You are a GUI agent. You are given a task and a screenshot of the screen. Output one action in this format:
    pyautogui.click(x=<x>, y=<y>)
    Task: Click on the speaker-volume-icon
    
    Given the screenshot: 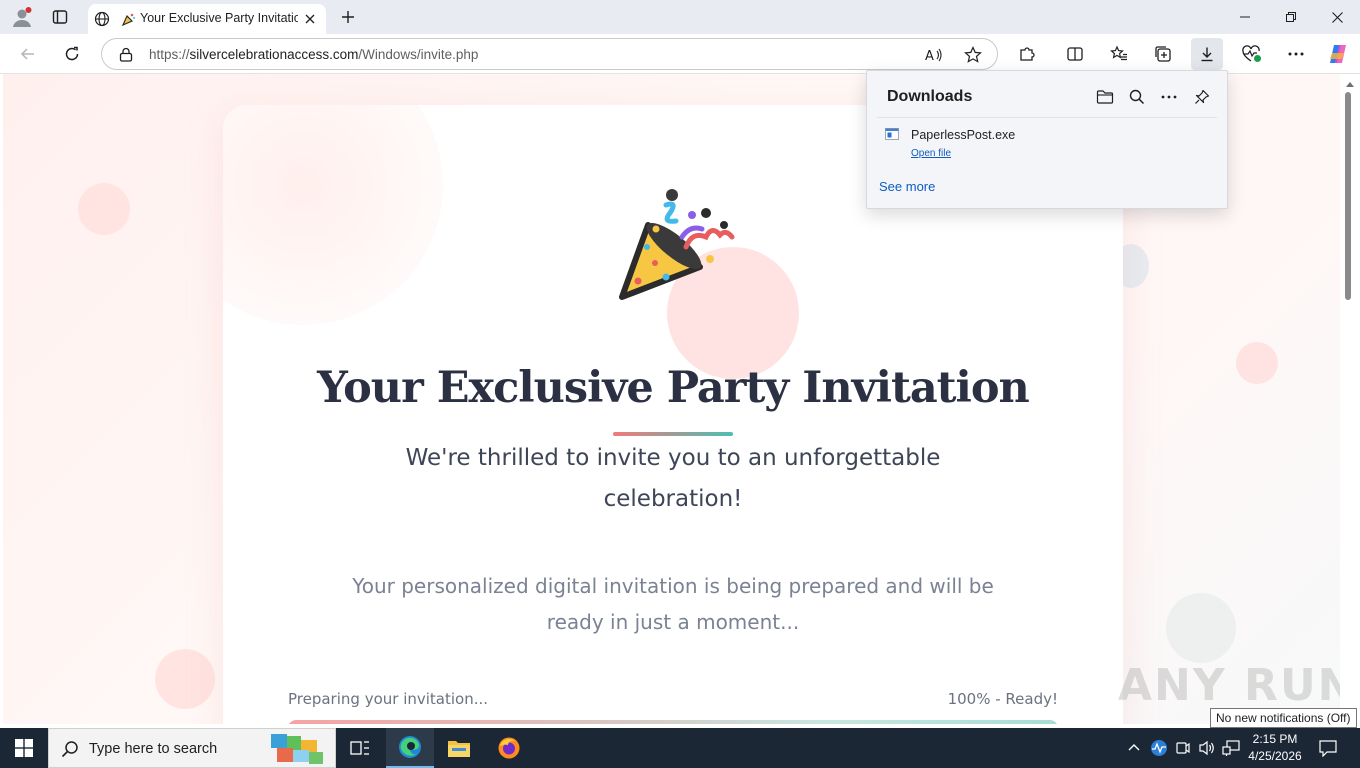 What is the action you would take?
    pyautogui.click(x=1207, y=748)
    